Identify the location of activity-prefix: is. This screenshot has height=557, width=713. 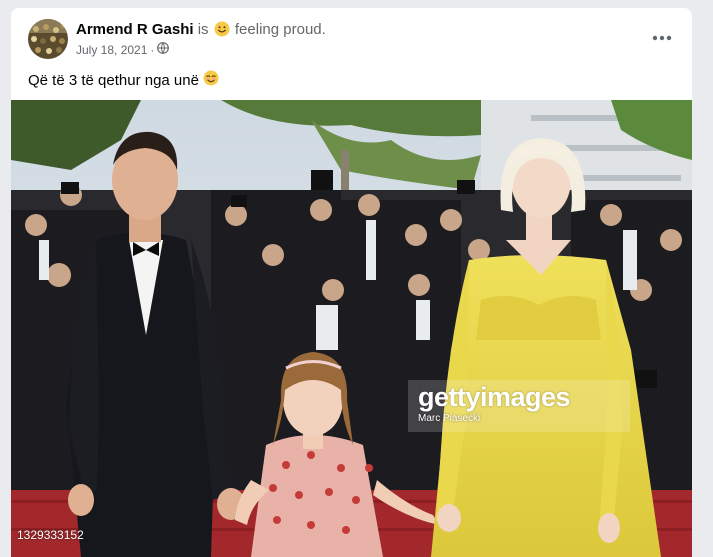
(203, 29).